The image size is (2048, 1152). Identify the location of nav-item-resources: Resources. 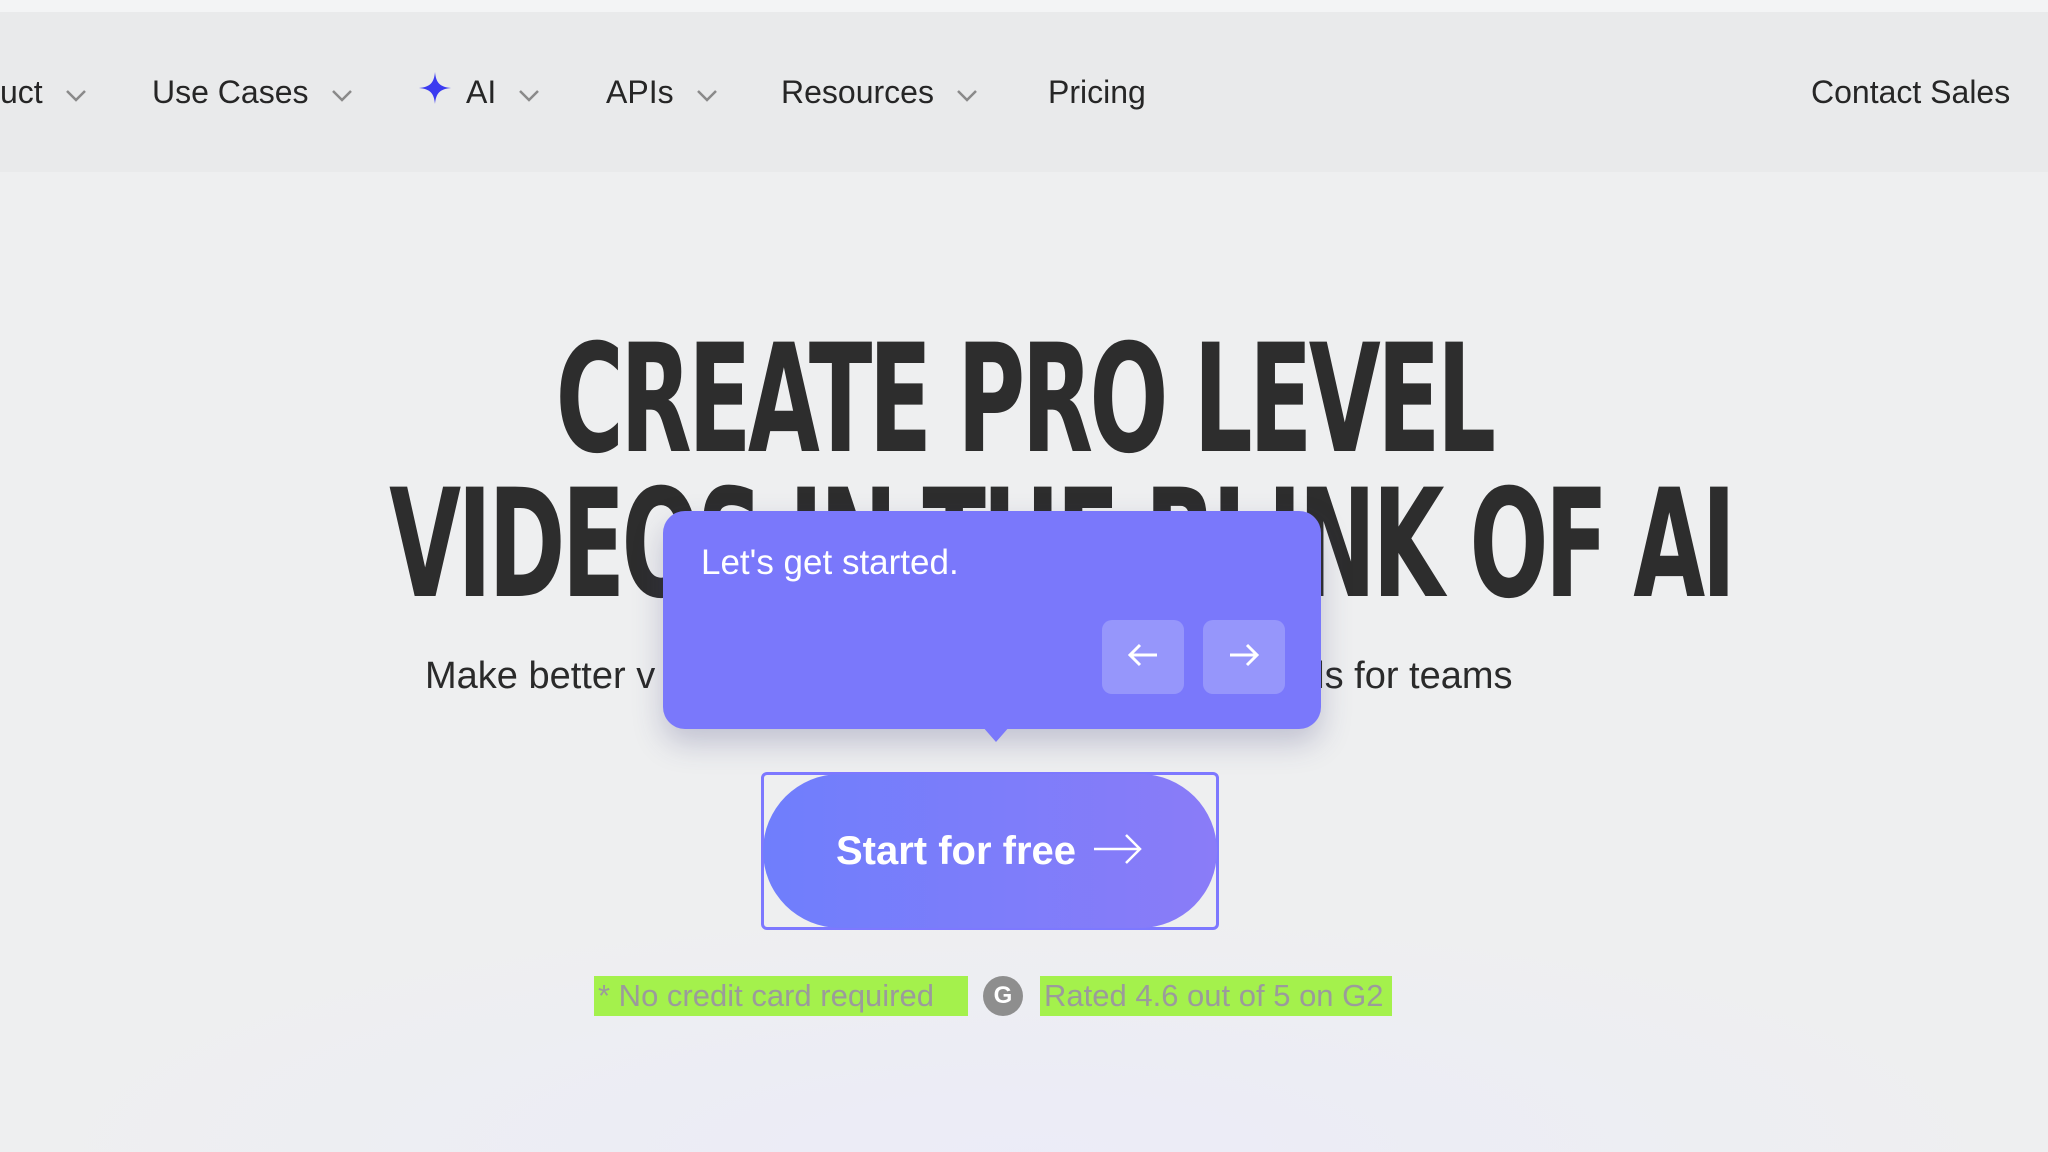
(879, 92).